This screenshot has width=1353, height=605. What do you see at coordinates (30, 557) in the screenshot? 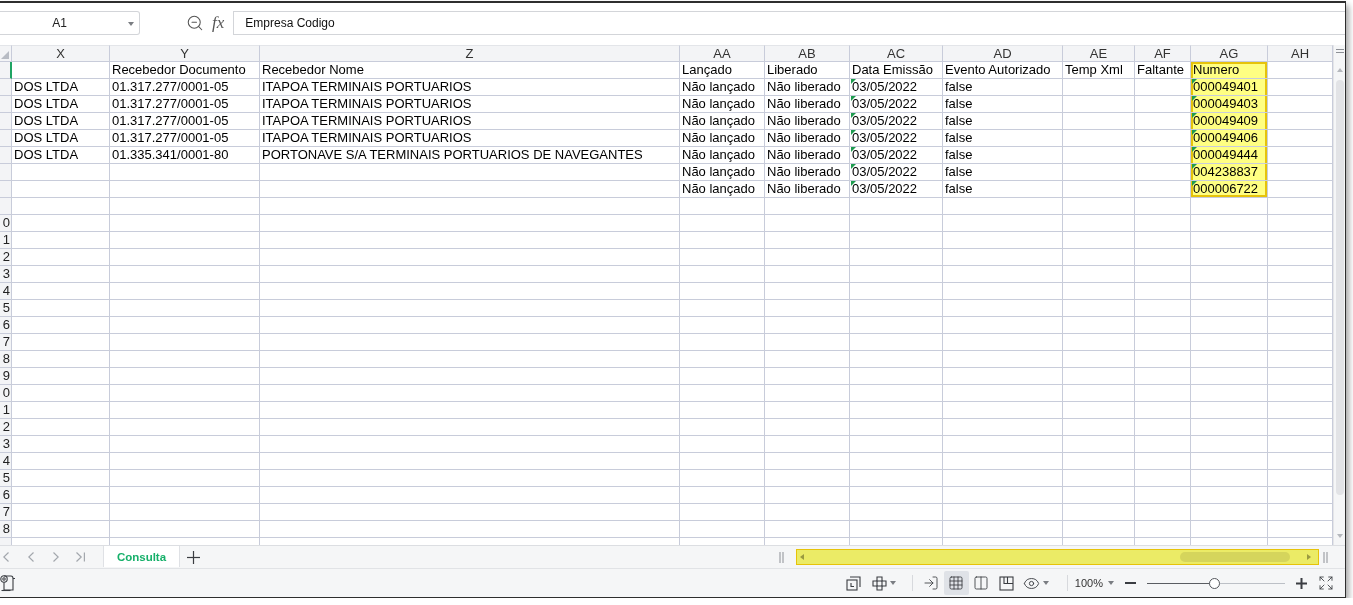
I see `chevron-left-icon` at bounding box center [30, 557].